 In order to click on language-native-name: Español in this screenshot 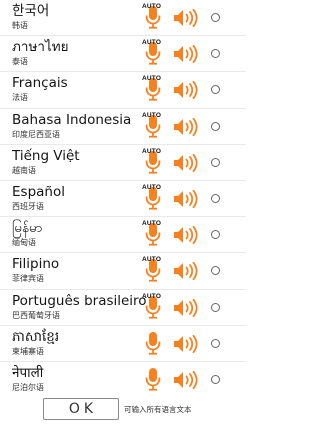, I will do `click(38, 191)`.